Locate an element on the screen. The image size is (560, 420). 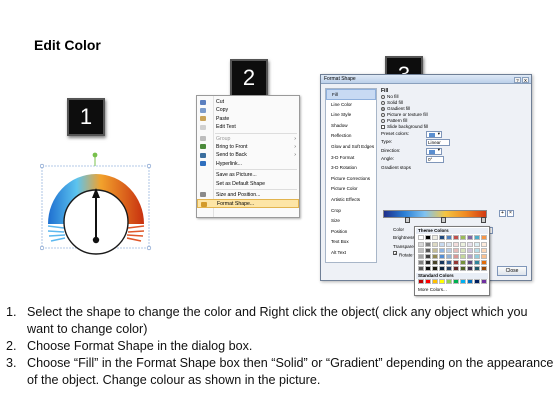
add-stop-icon: + is located at coordinates (502, 213).